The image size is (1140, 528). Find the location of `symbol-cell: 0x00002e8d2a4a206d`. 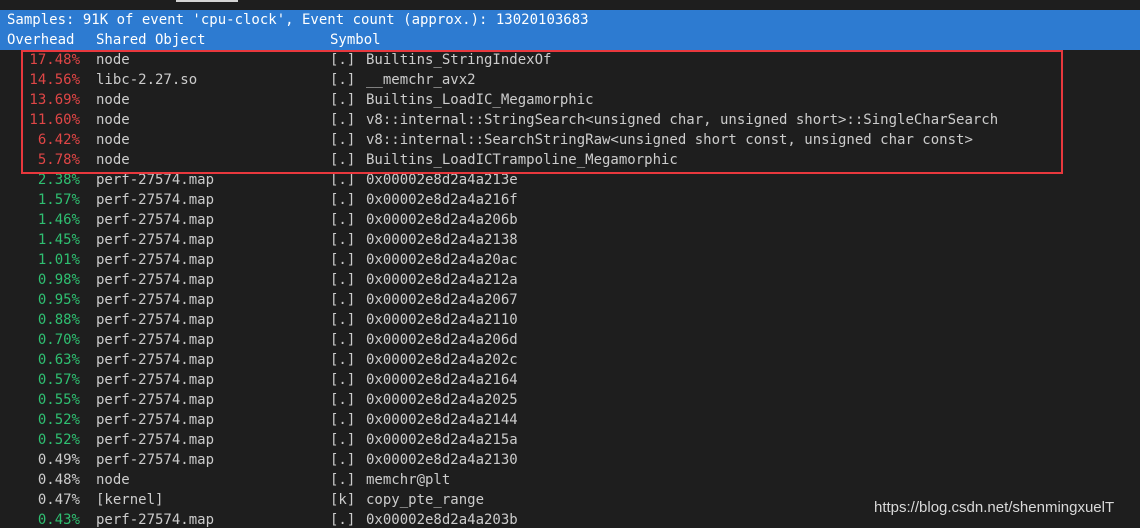

symbol-cell: 0x00002e8d2a4a206d is located at coordinates (442, 340).